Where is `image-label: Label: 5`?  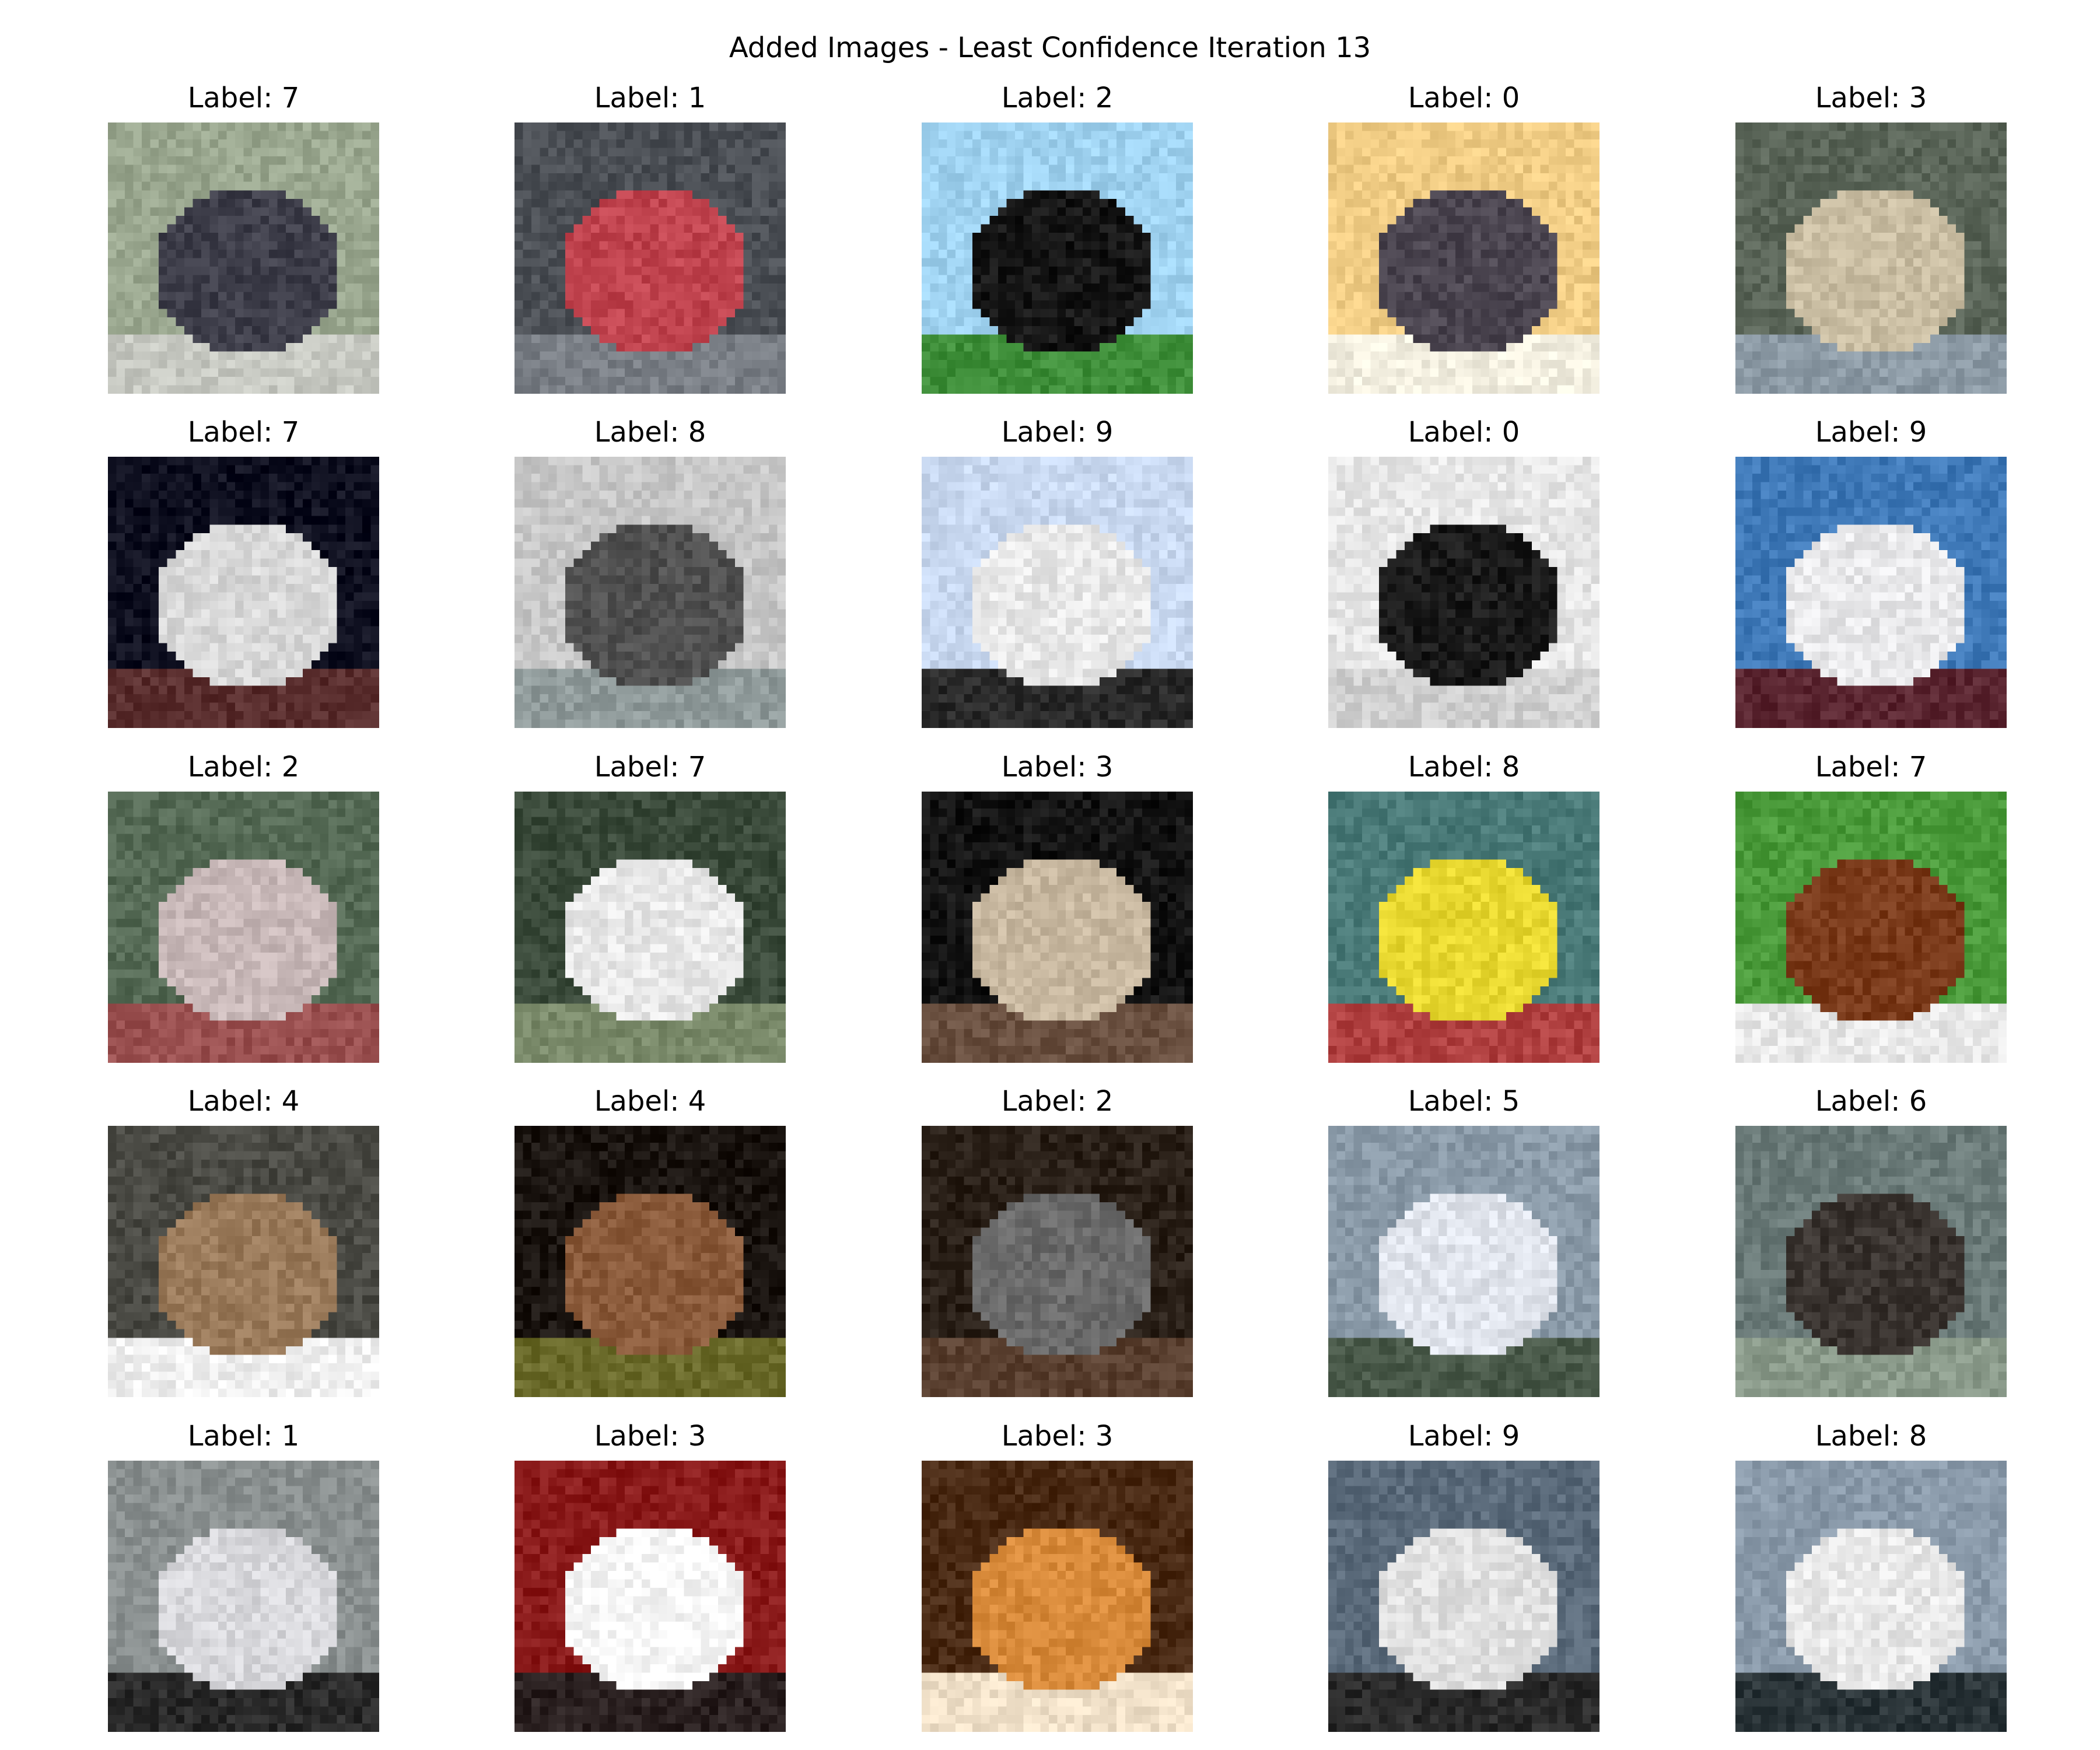
image-label: Label: 5 is located at coordinates (1464, 1101).